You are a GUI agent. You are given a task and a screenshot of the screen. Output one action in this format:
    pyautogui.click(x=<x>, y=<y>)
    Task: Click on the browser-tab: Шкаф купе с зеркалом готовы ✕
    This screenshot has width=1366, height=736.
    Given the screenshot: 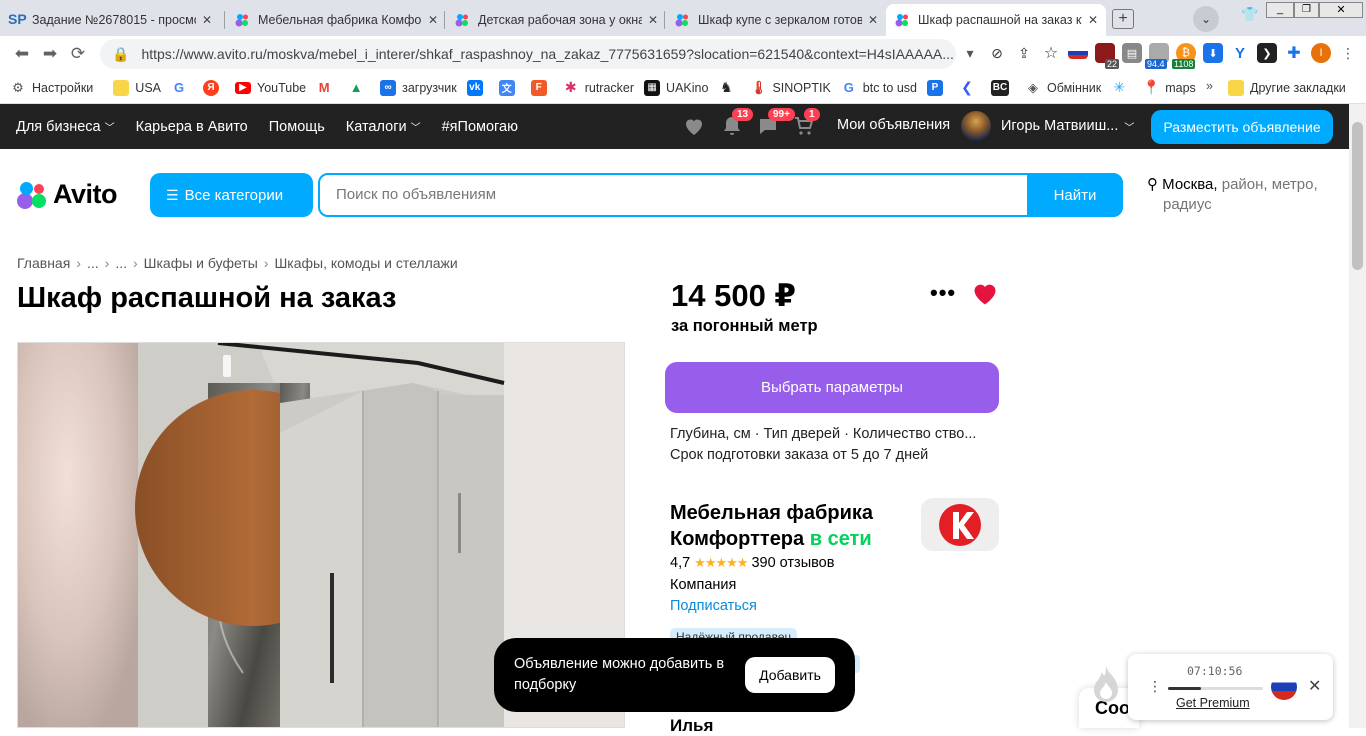 What is the action you would take?
    pyautogui.click(x=776, y=20)
    